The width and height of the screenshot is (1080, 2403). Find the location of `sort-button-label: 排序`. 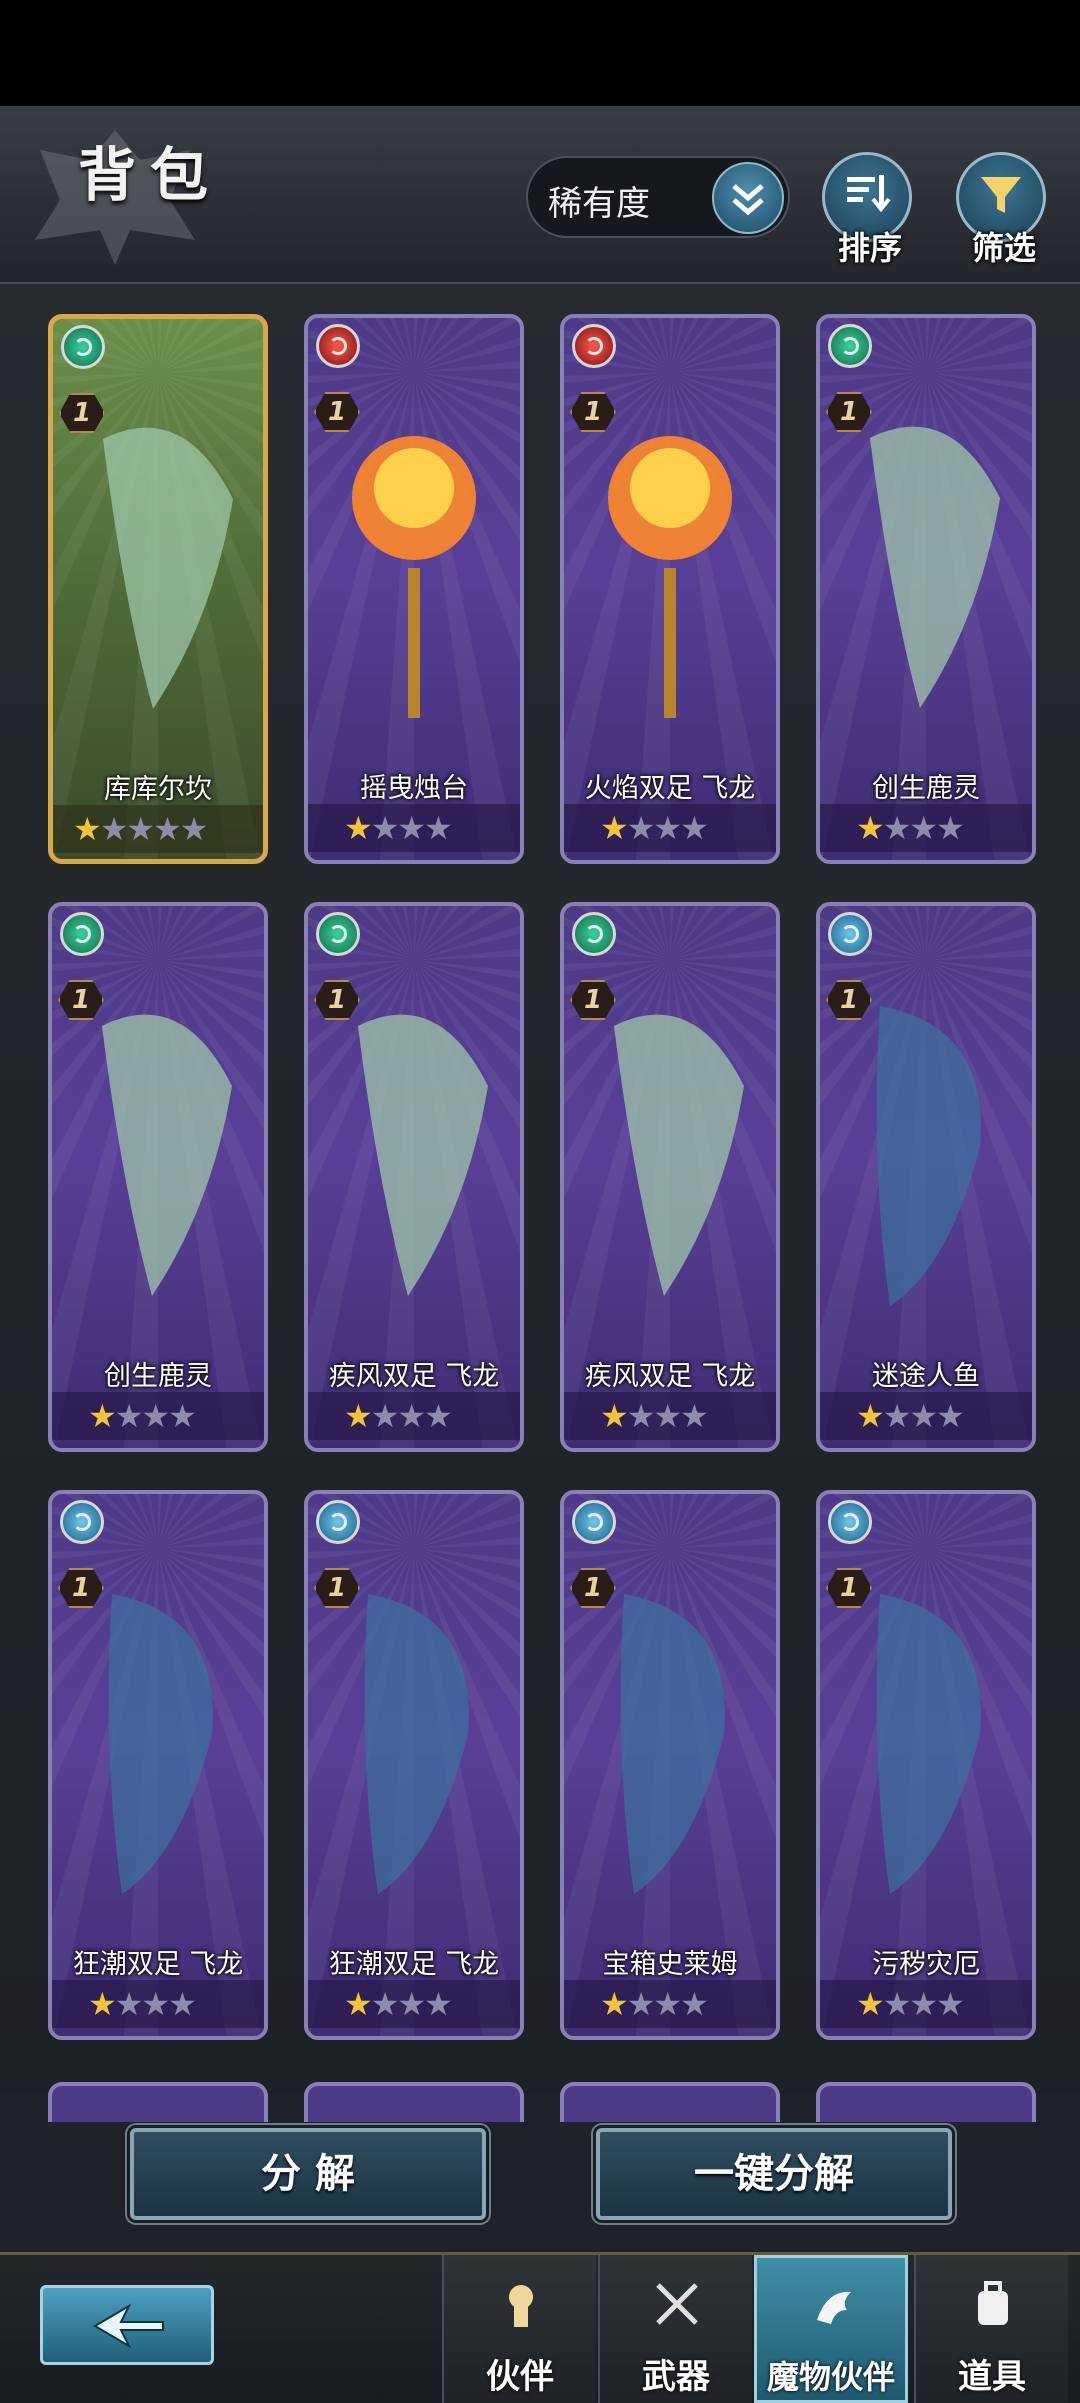

sort-button-label: 排序 is located at coordinates (869, 248).